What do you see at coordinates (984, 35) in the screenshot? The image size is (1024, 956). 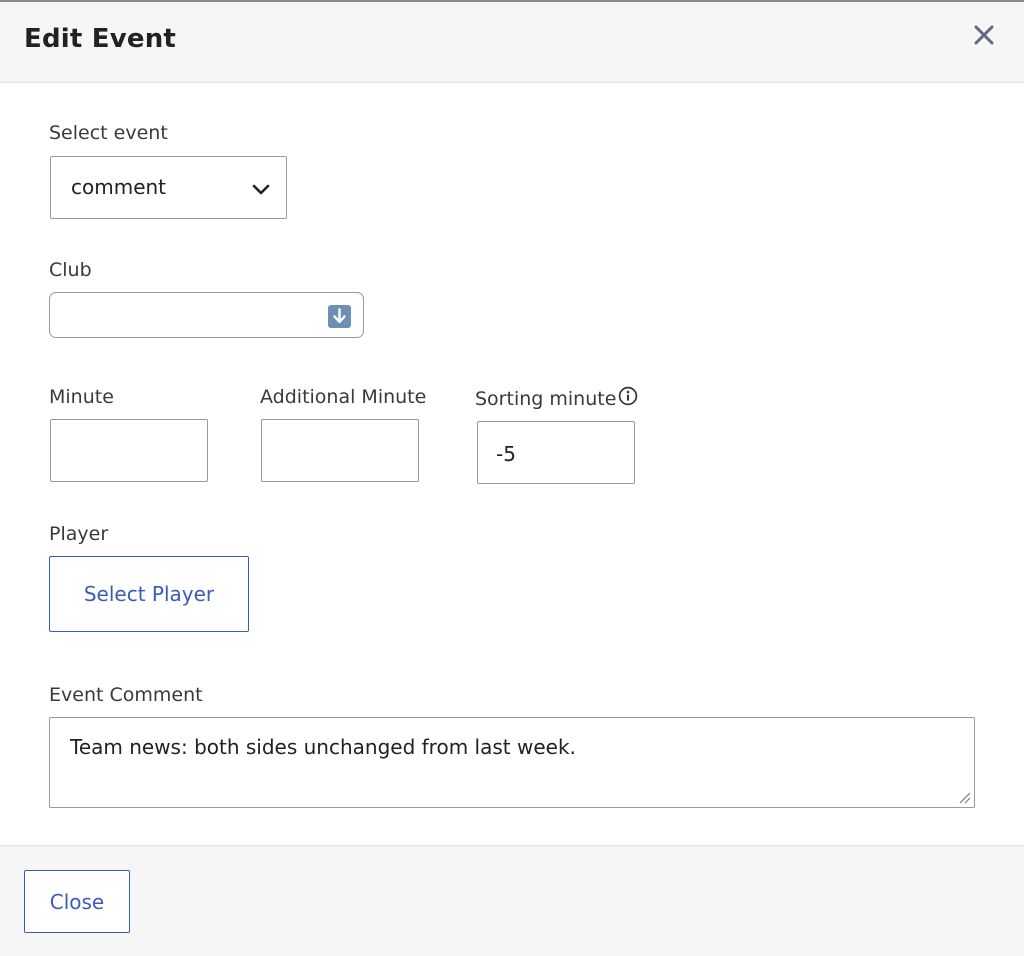 I see `close-icon` at bounding box center [984, 35].